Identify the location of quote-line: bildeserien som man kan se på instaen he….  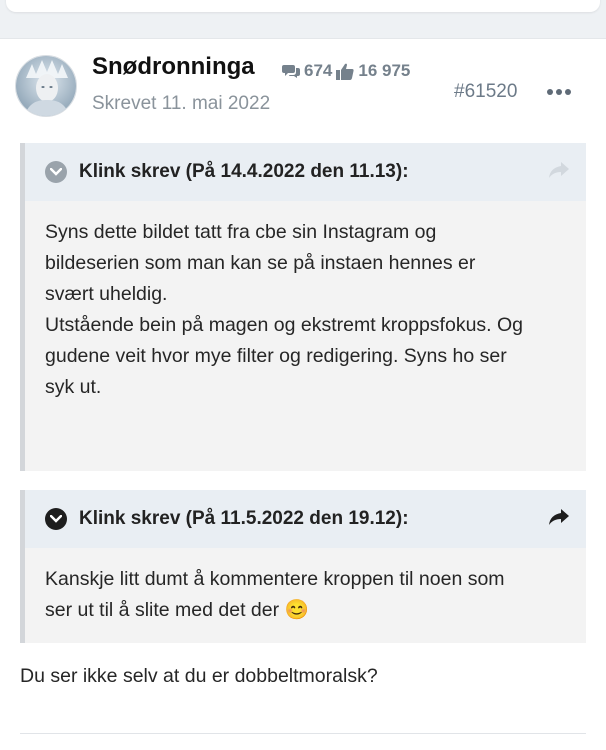
(260, 263).